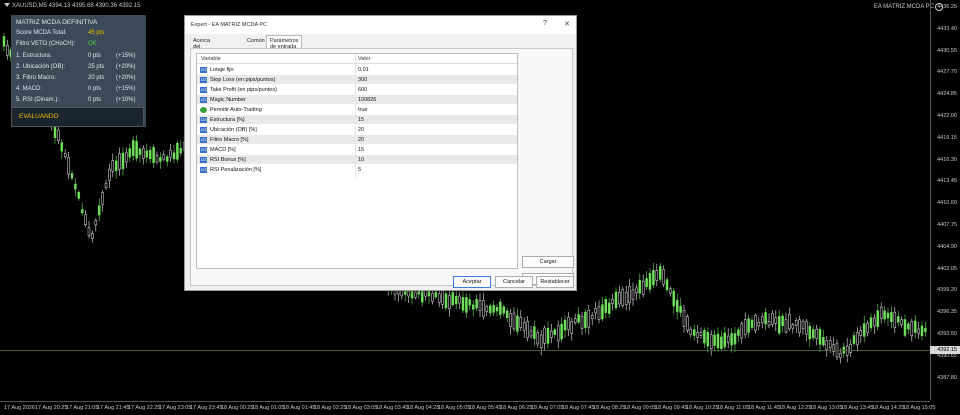  I want to click on time-tick-label: 17 Aug 23:45, so click(206, 408).